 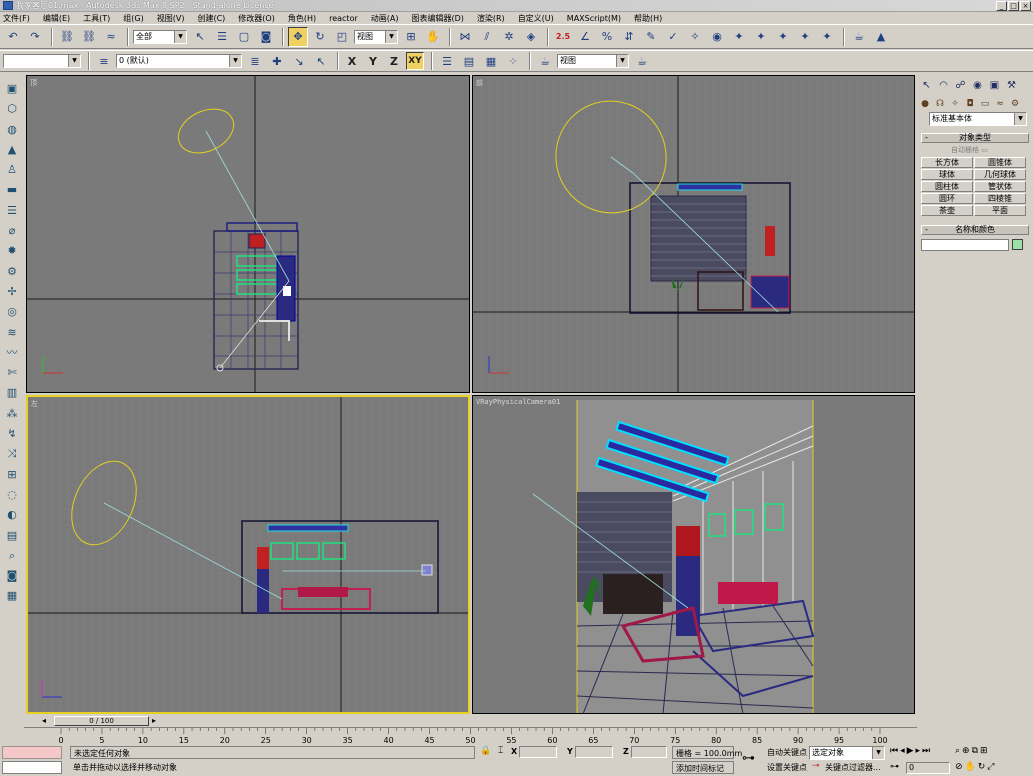 What do you see at coordinates (1000, 186) in the screenshot?
I see `tube-button: 管状体` at bounding box center [1000, 186].